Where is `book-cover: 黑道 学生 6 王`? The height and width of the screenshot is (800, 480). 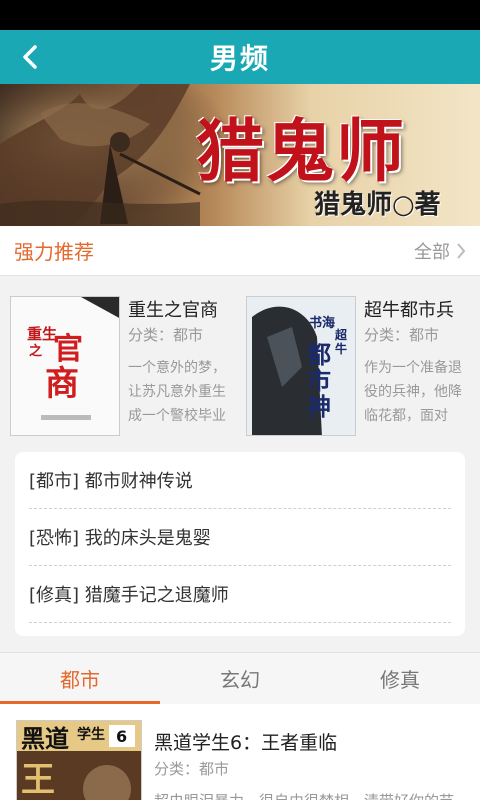
book-cover: 黑道 学生 6 王 is located at coordinates (79, 760).